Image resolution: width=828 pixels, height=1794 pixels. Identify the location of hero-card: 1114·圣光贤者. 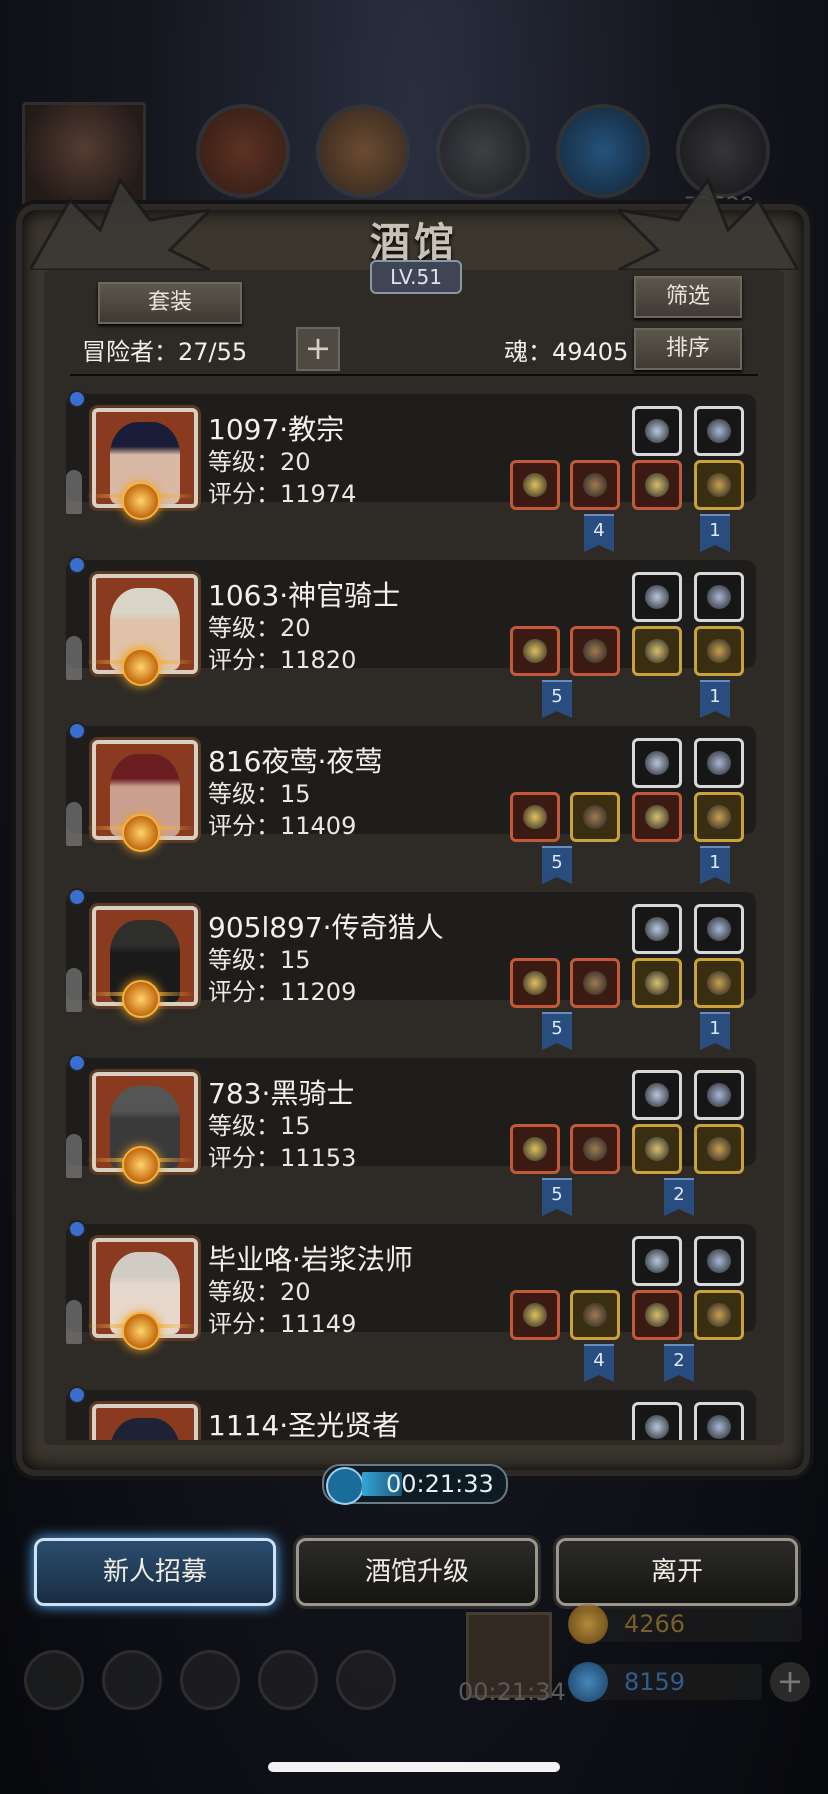
(411, 1413).